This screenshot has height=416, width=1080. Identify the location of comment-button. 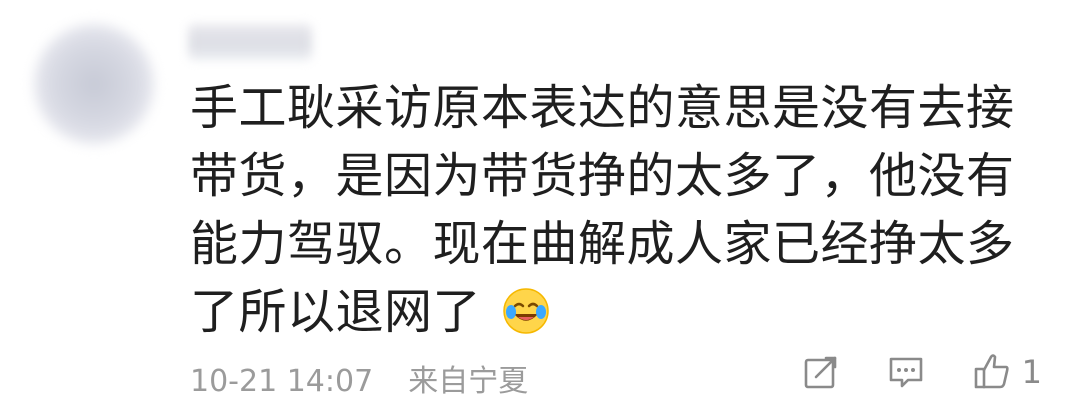
(906, 372).